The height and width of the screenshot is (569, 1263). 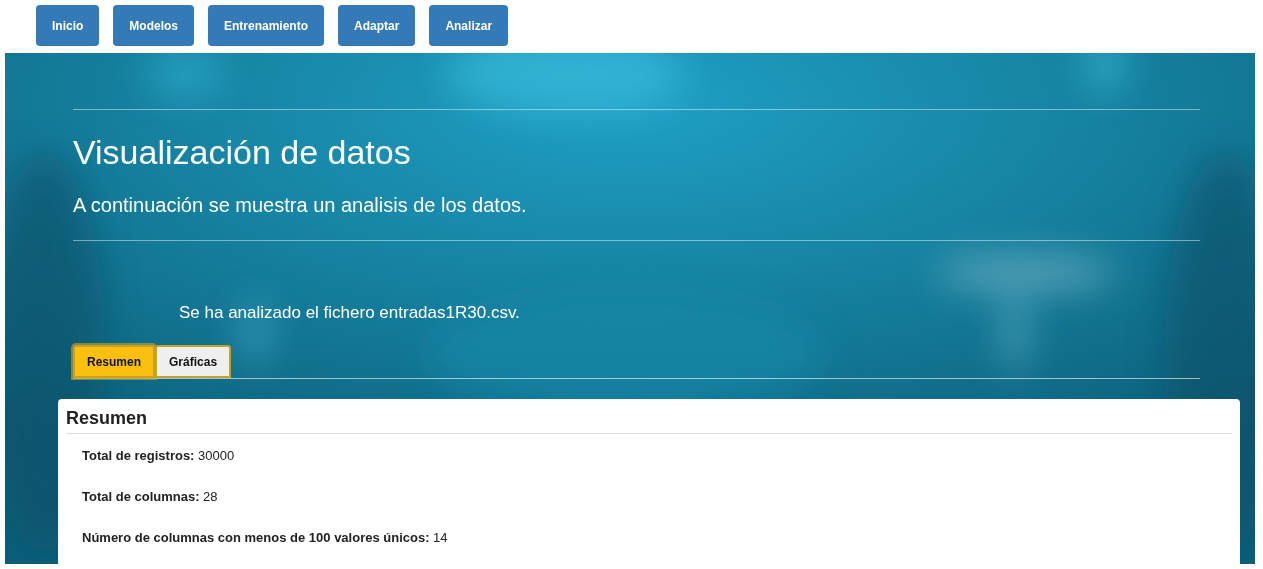 I want to click on tab: Resumen, so click(x=114, y=361).